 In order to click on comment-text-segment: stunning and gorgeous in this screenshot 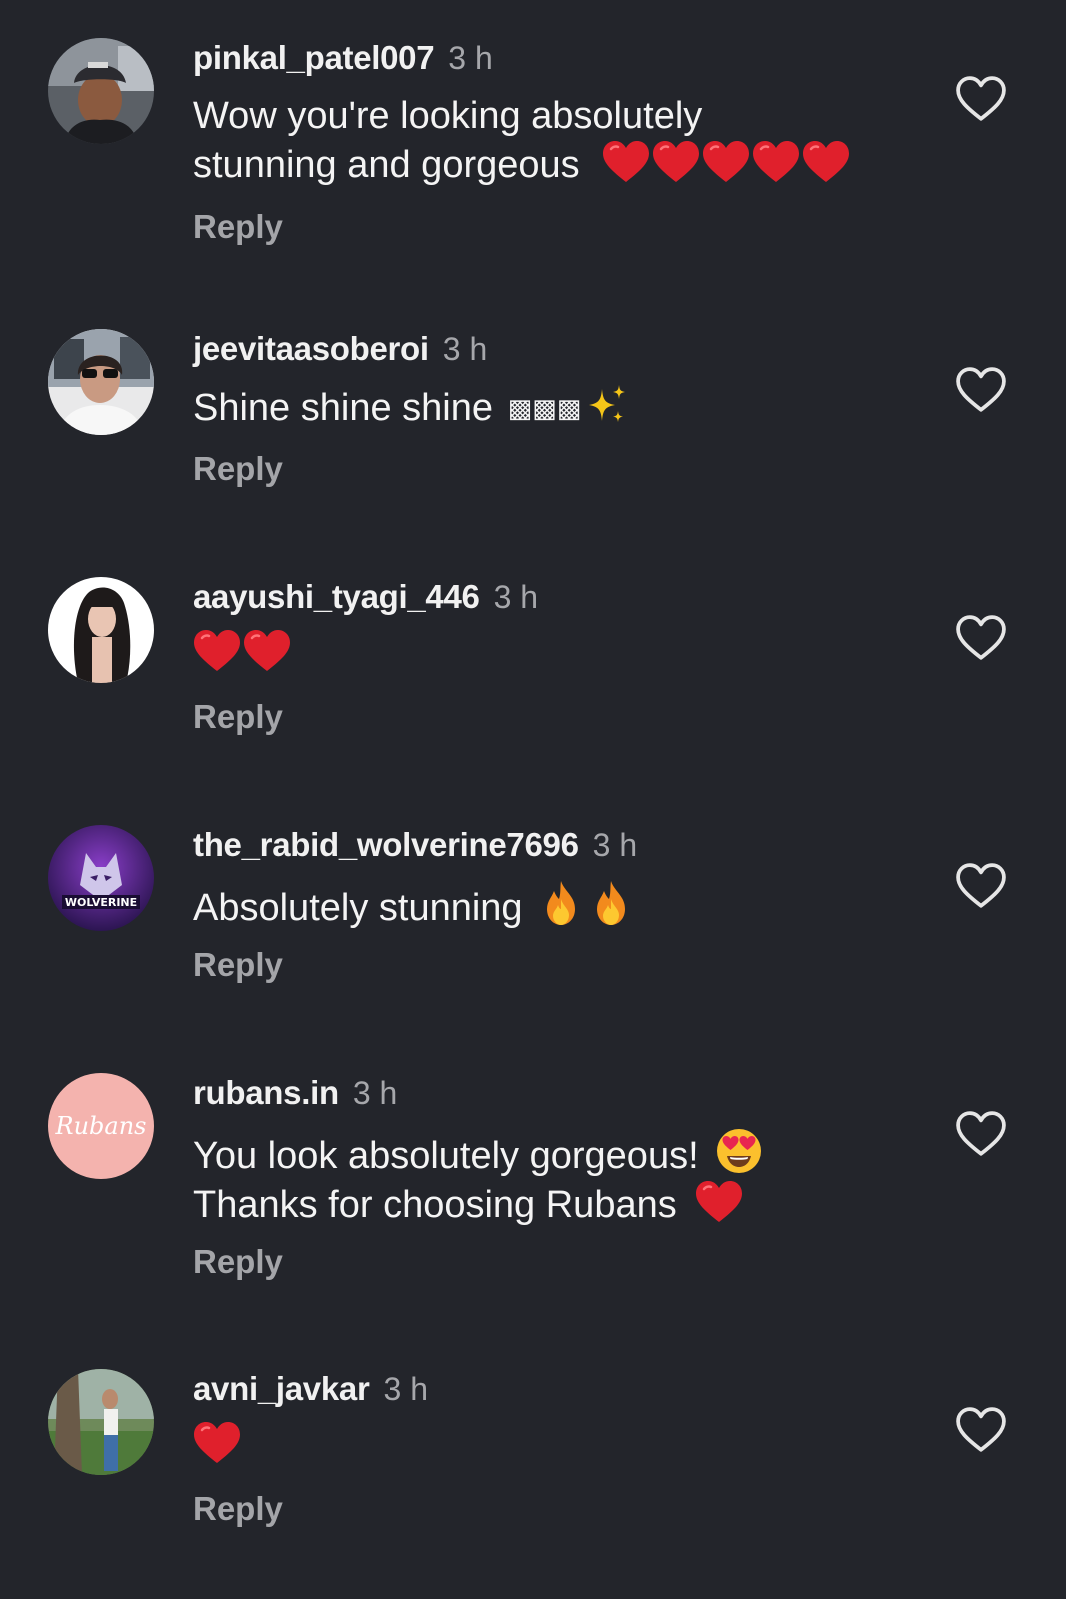, I will do `click(386, 165)`.